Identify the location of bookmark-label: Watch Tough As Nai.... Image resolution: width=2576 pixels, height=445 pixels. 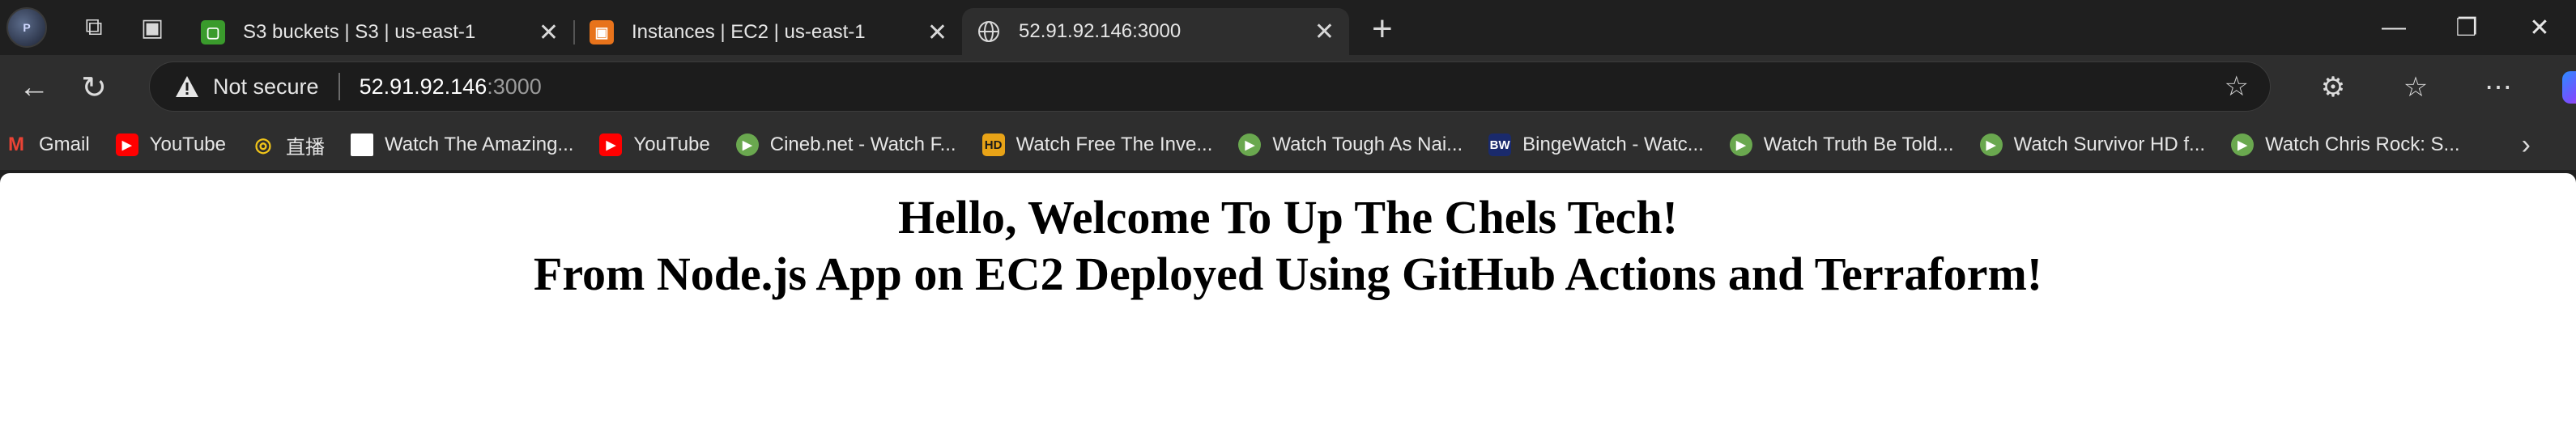
(1367, 144).